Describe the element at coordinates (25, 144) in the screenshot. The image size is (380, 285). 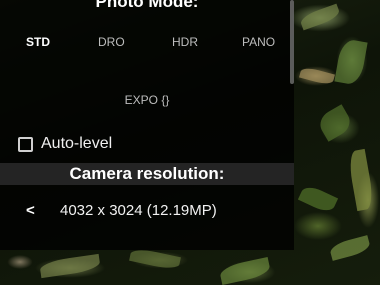
I see `auto-level-checkbox` at that location.